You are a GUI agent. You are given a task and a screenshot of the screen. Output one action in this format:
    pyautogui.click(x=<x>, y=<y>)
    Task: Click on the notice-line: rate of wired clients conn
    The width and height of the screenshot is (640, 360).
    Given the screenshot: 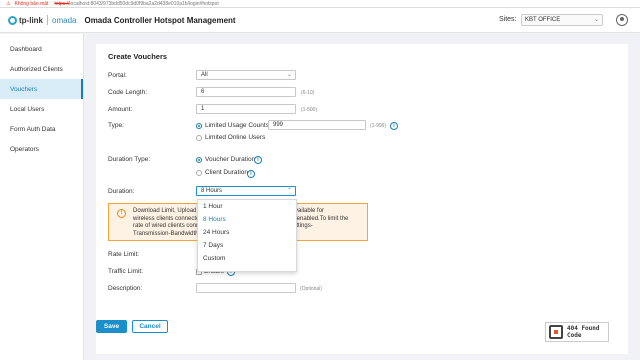 What is the action you would take?
    pyautogui.click(x=166, y=226)
    